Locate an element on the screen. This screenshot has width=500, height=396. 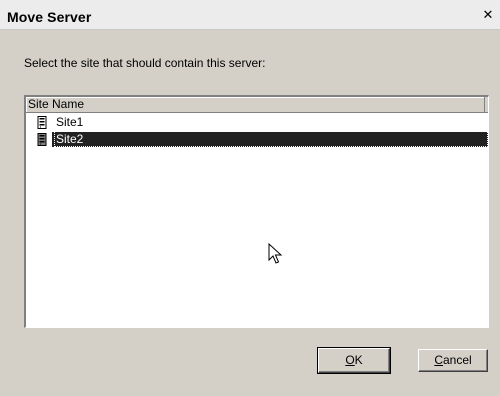
list-item-site2: Site2 is located at coordinates (257, 139).